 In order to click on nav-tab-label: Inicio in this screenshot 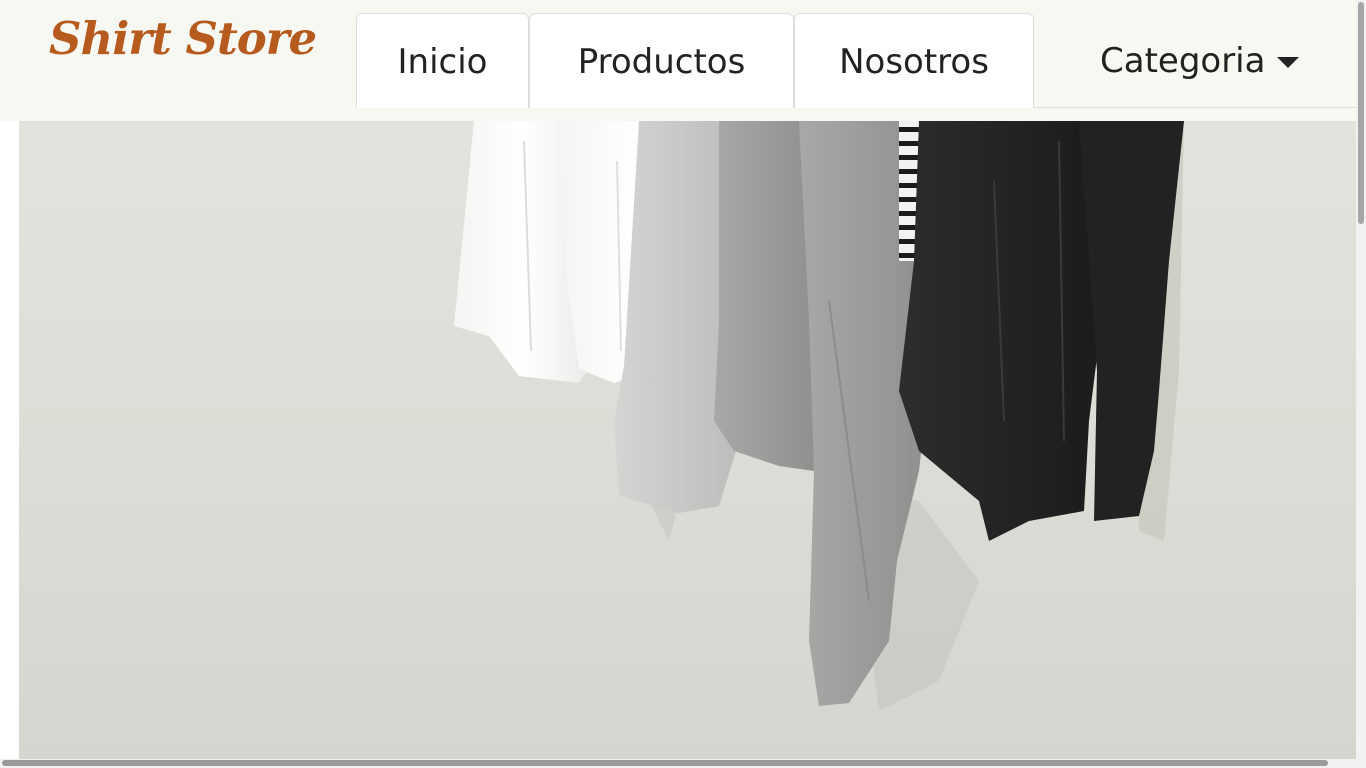, I will do `click(442, 62)`.